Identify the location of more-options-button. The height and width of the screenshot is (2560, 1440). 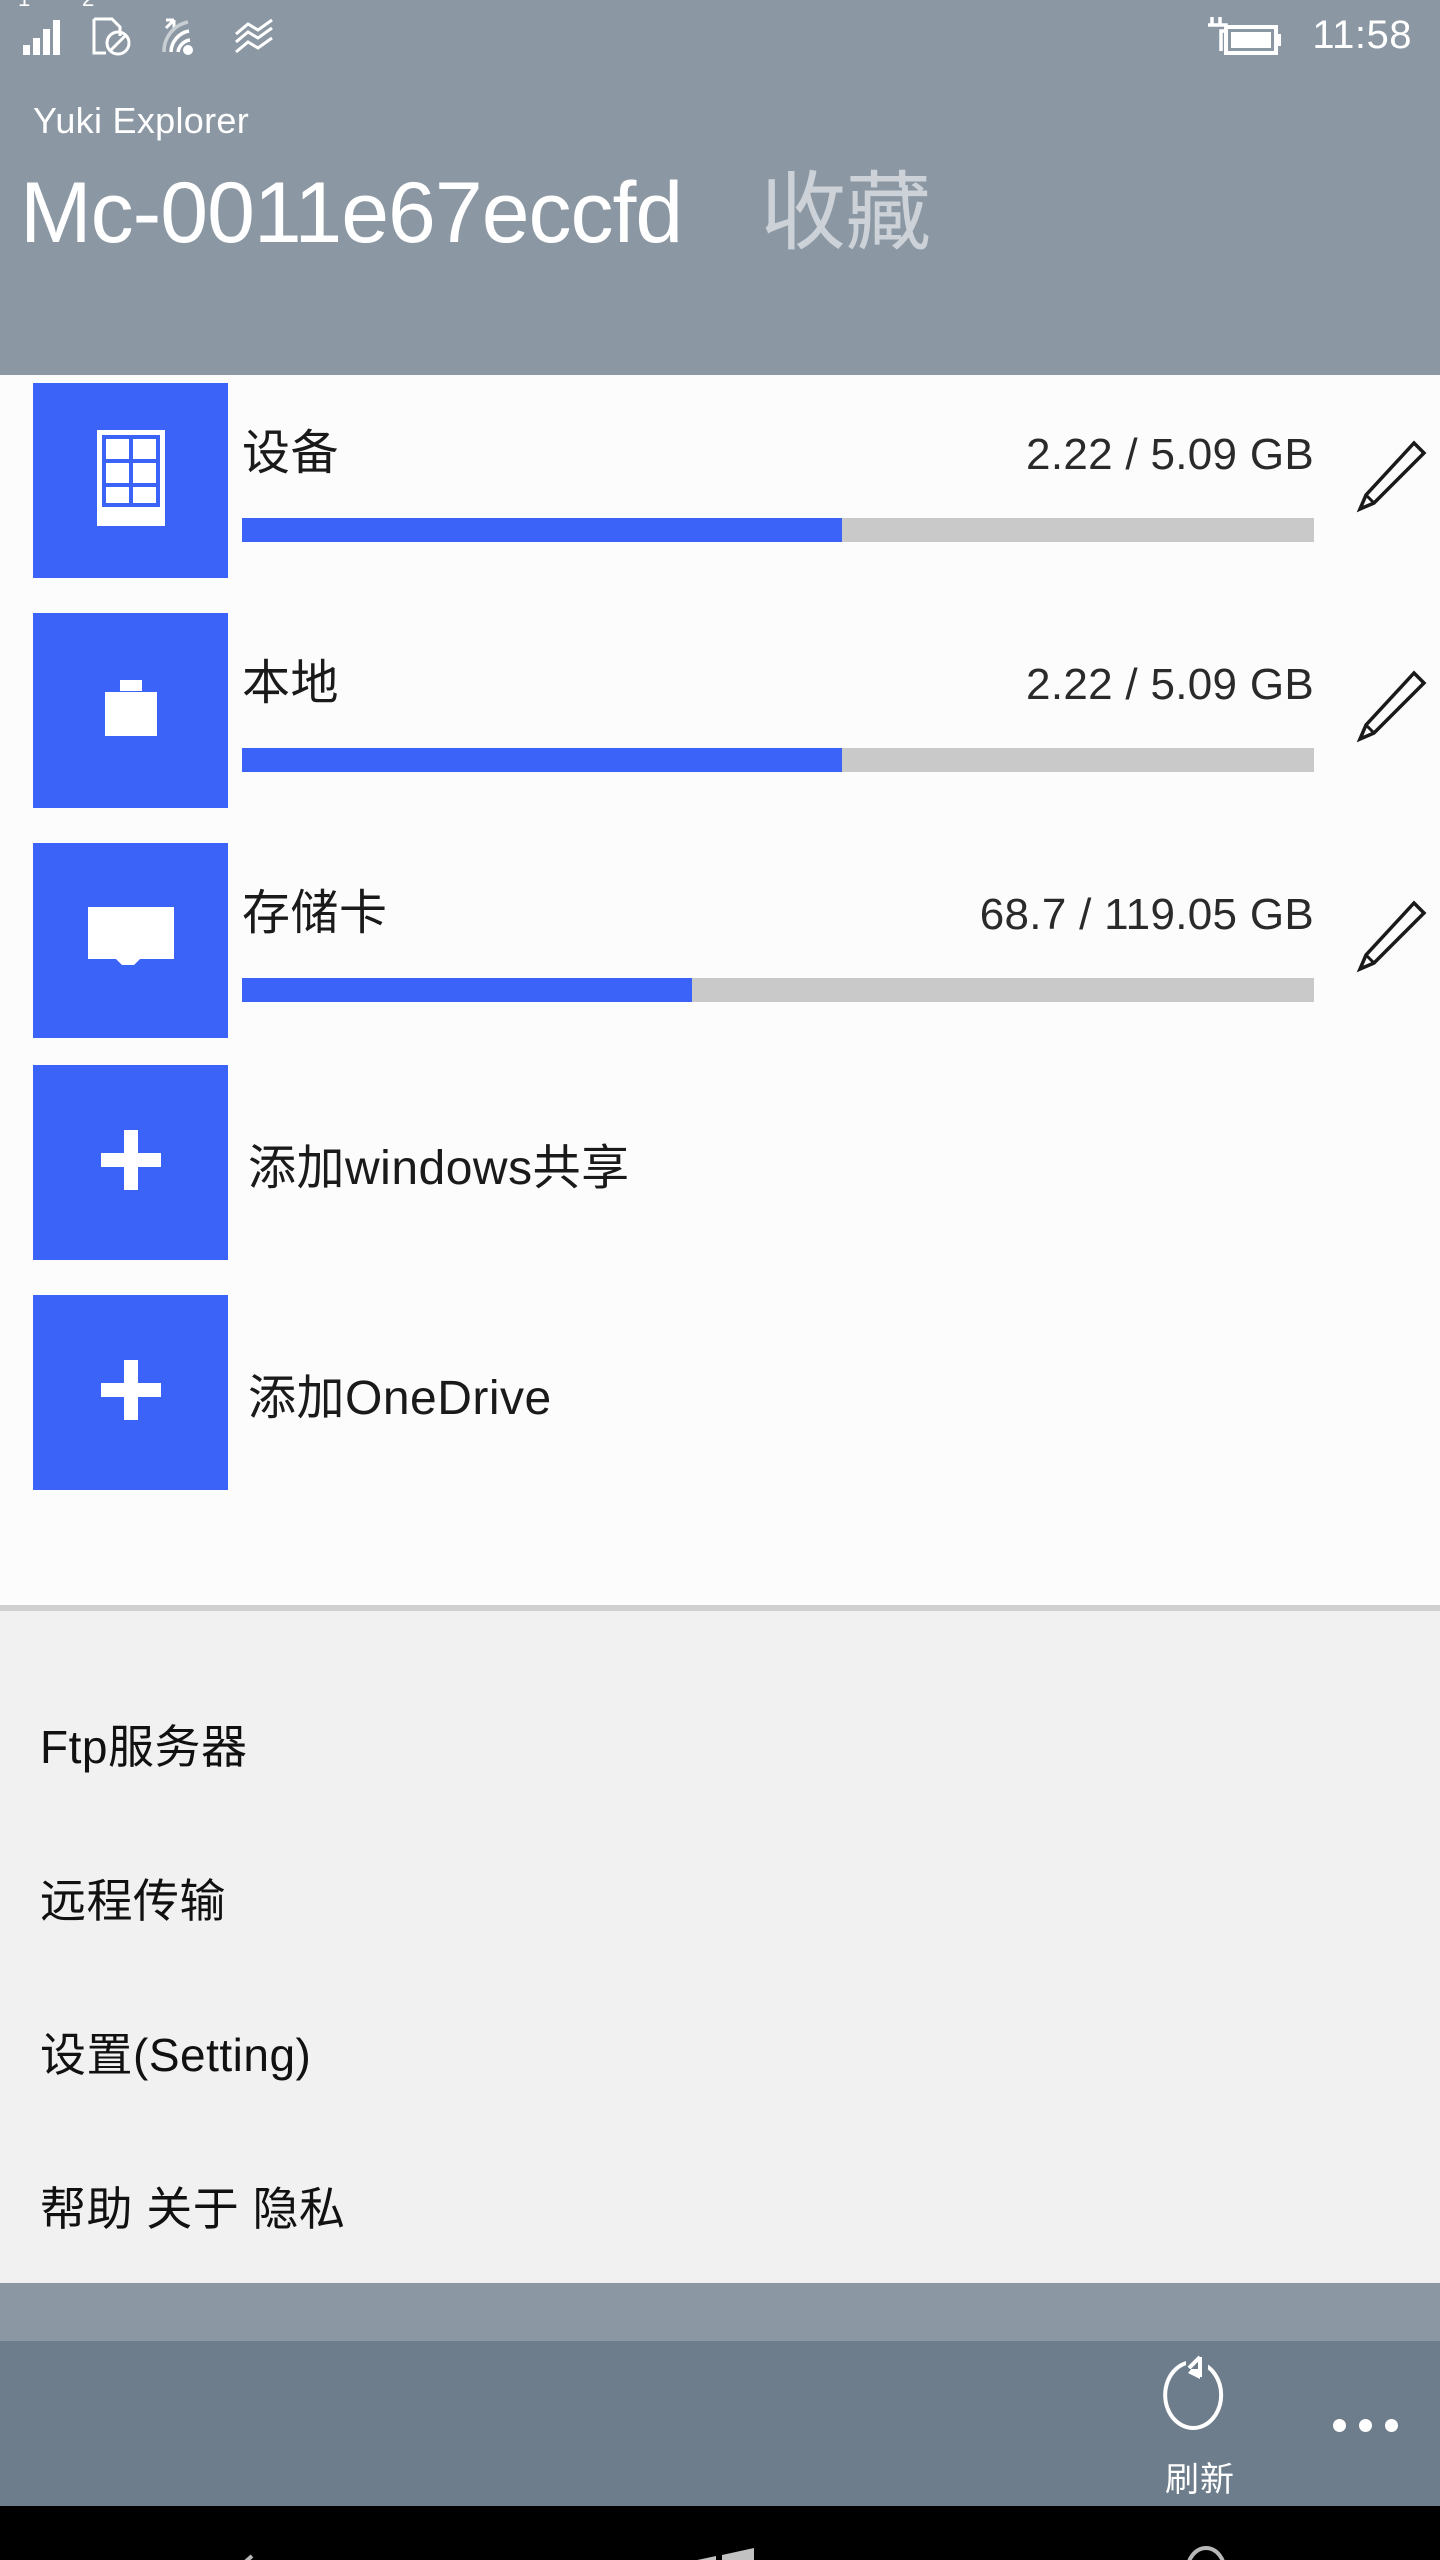
(1365, 2386).